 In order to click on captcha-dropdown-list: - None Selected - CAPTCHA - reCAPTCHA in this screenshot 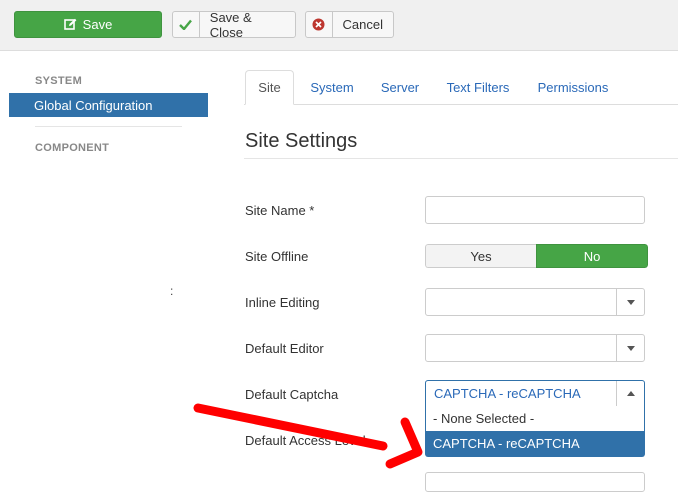, I will do `click(535, 431)`.